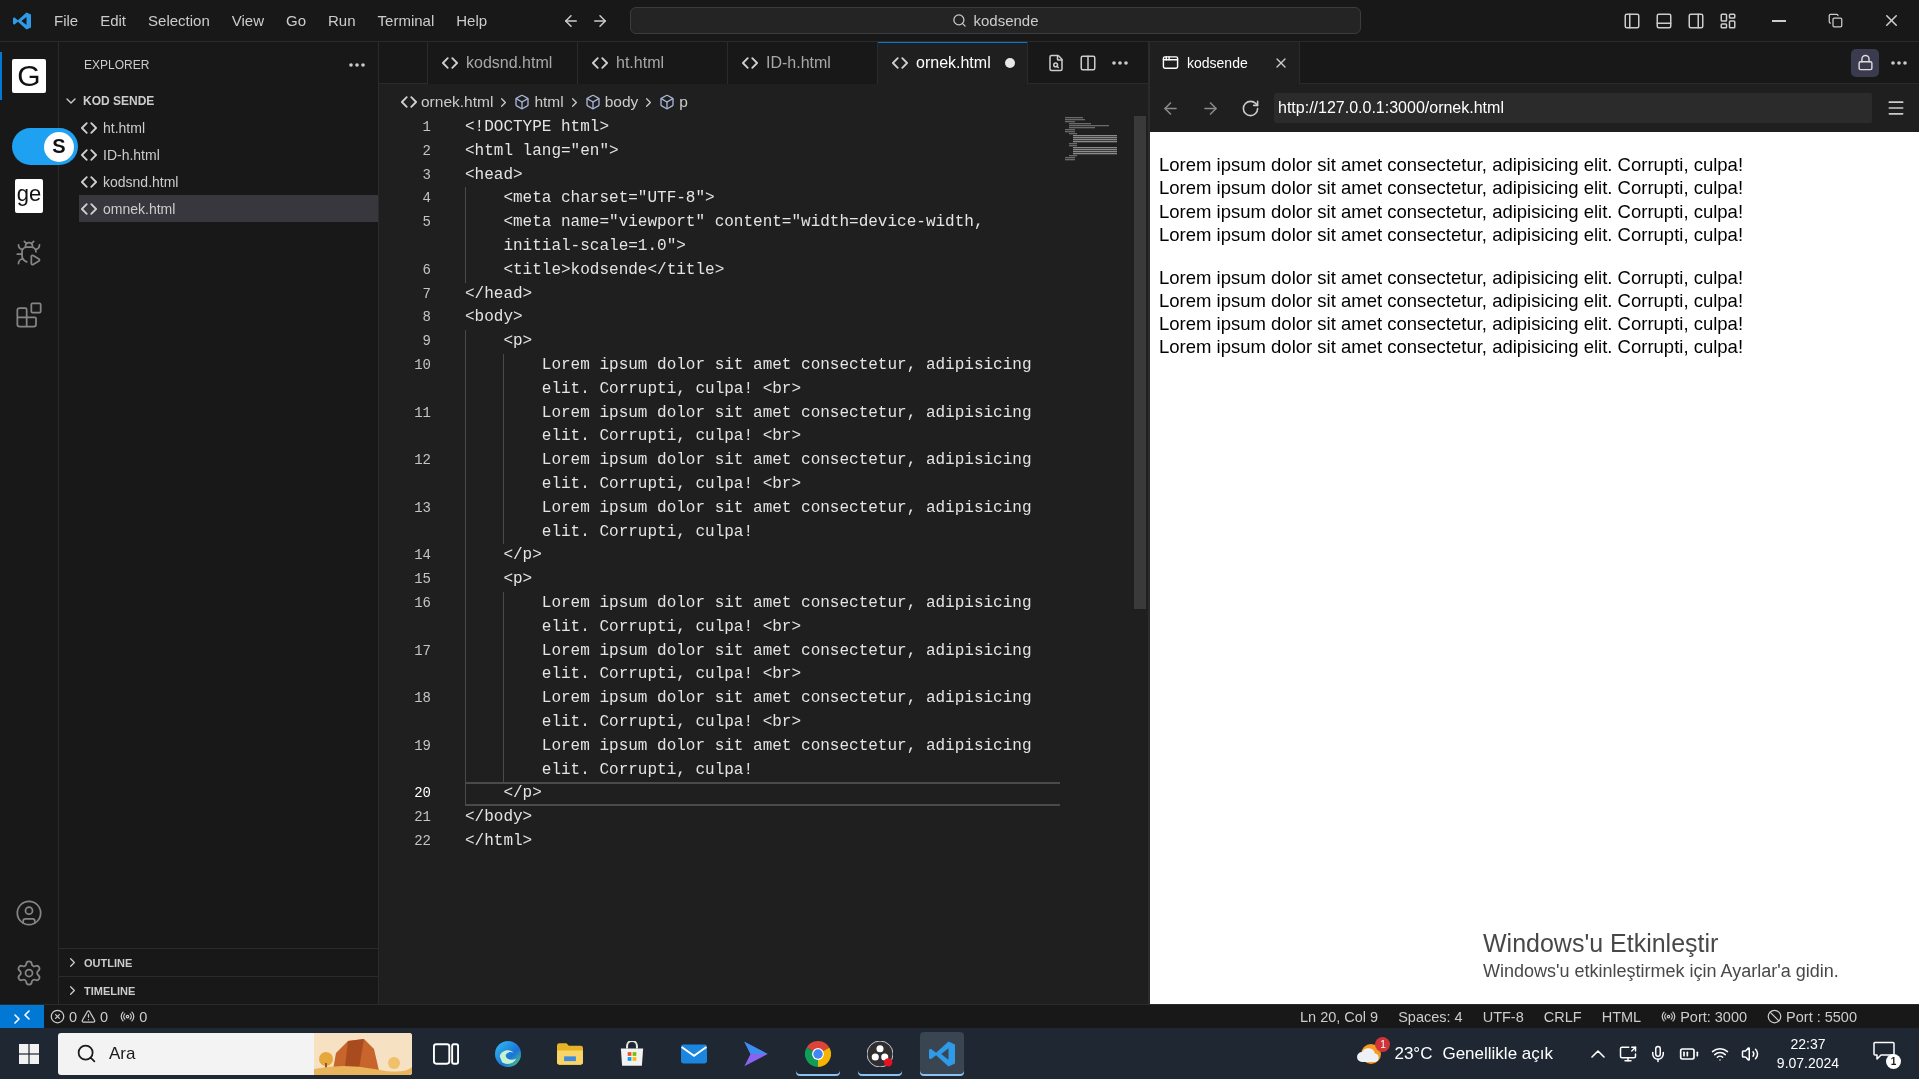 The width and height of the screenshot is (1919, 1079). What do you see at coordinates (1140, 362) in the screenshot?
I see `scrollbar-thumb` at bounding box center [1140, 362].